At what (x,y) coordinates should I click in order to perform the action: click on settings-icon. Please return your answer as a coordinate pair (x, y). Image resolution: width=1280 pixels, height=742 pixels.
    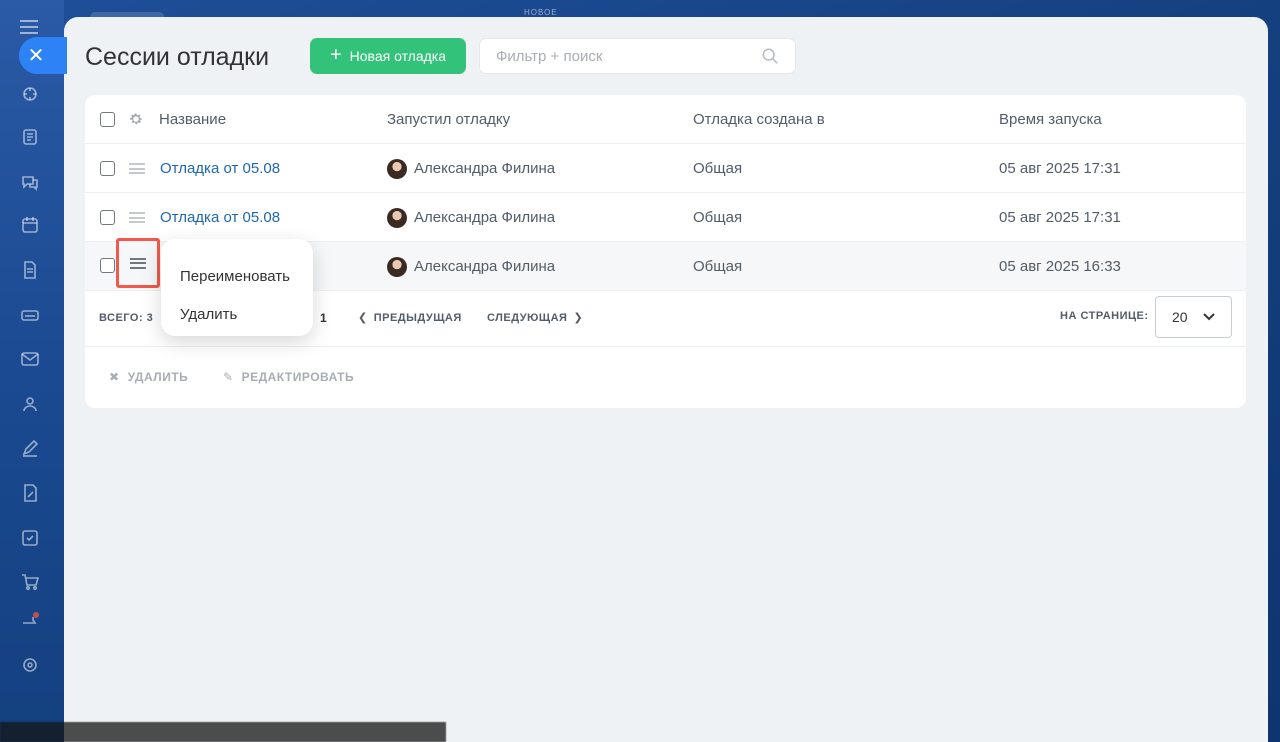
    Looking at the image, I should click on (30, 665).